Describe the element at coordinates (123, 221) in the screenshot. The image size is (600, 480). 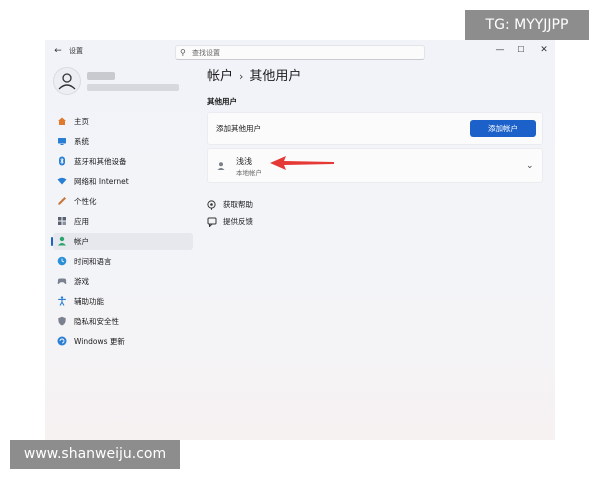
I see `sidebar-item-apps: 应用` at that location.